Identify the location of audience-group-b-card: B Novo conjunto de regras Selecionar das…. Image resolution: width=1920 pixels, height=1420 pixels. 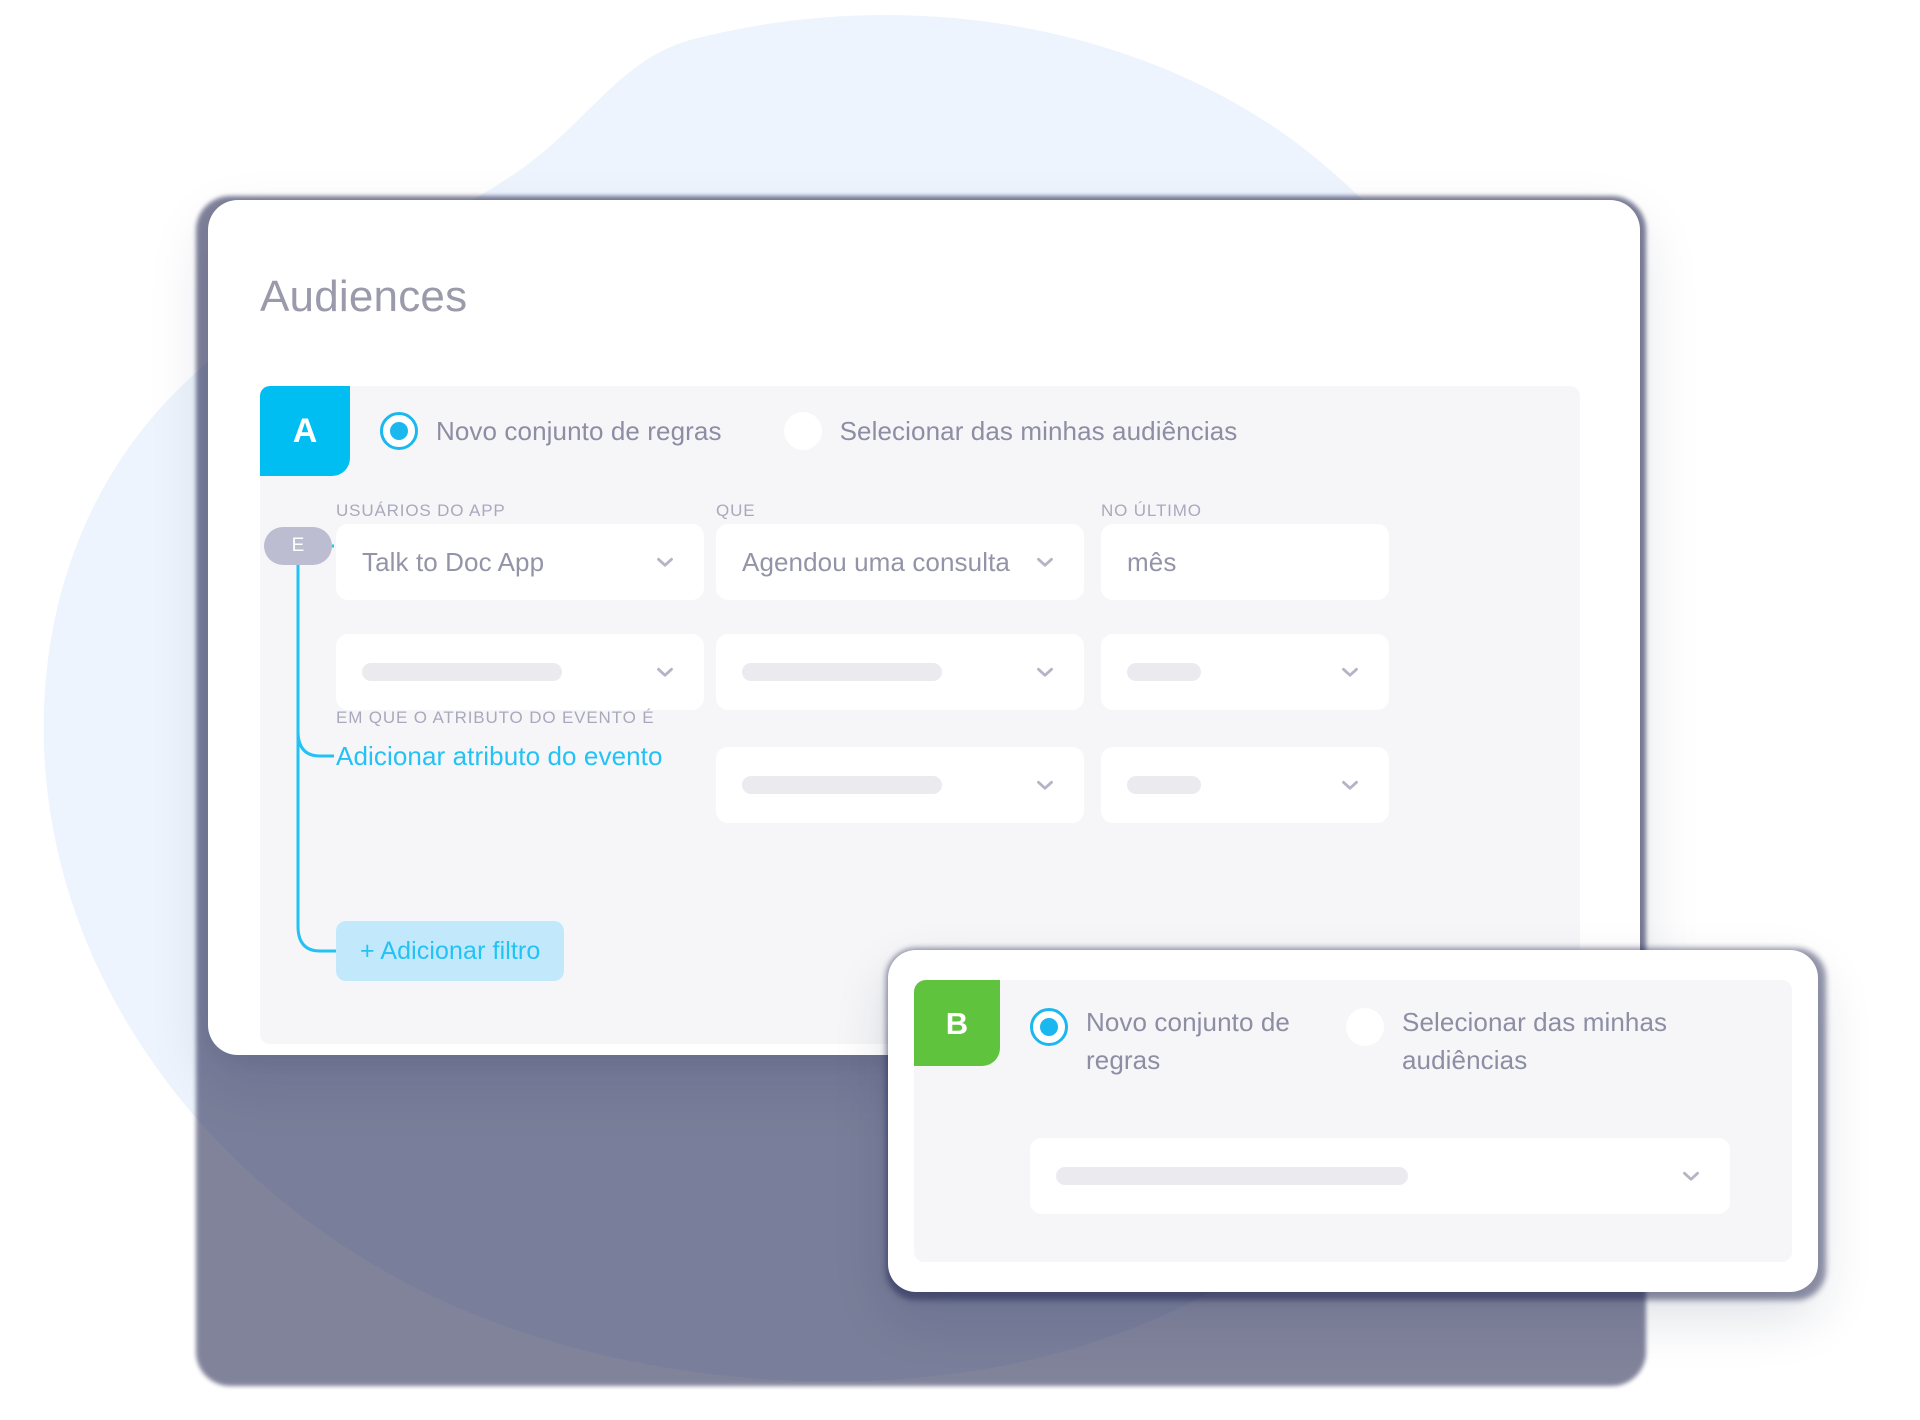
(1353, 1121).